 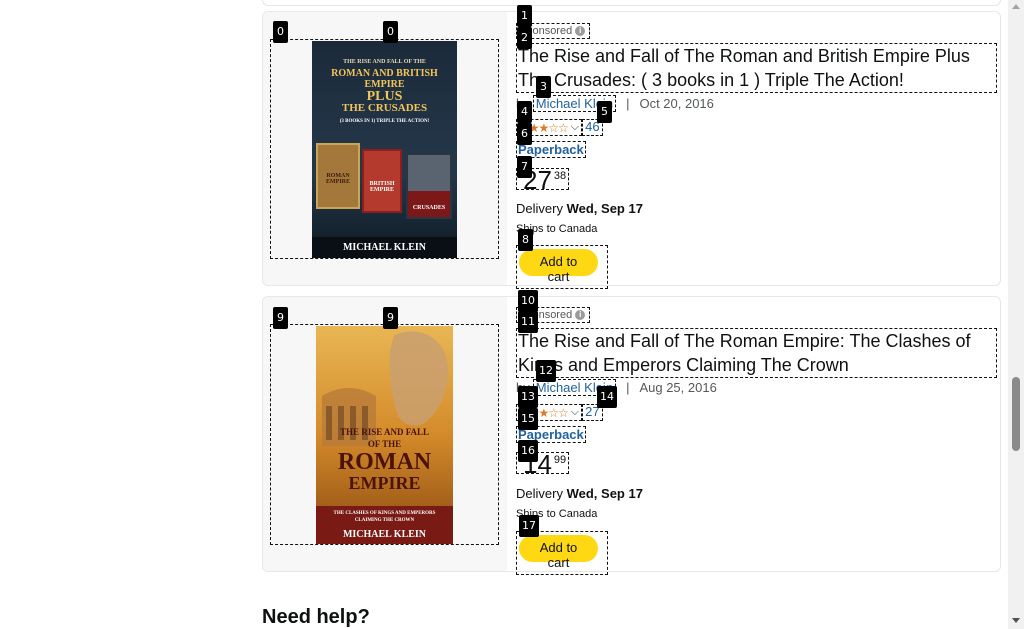 I want to click on mark-badge-13: 13, so click(x=528, y=397).